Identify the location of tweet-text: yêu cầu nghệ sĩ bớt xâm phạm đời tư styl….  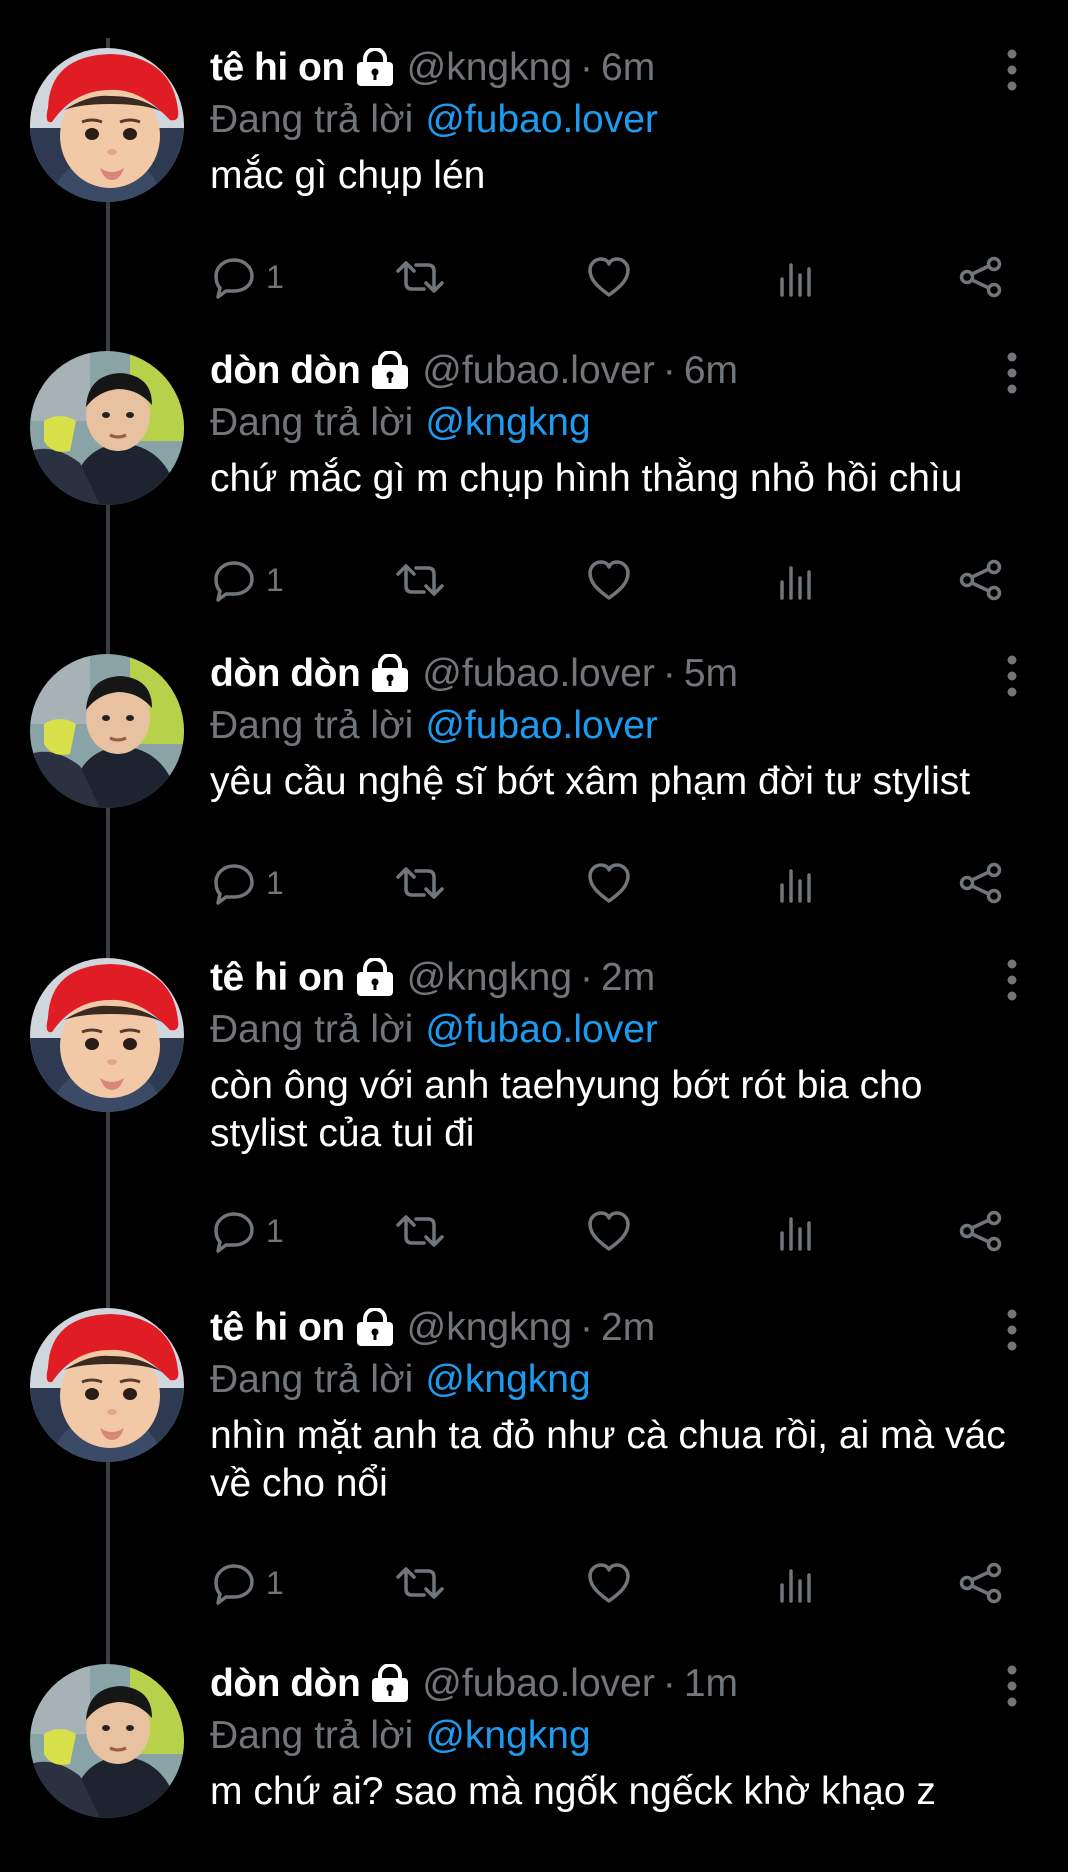
(590, 781).